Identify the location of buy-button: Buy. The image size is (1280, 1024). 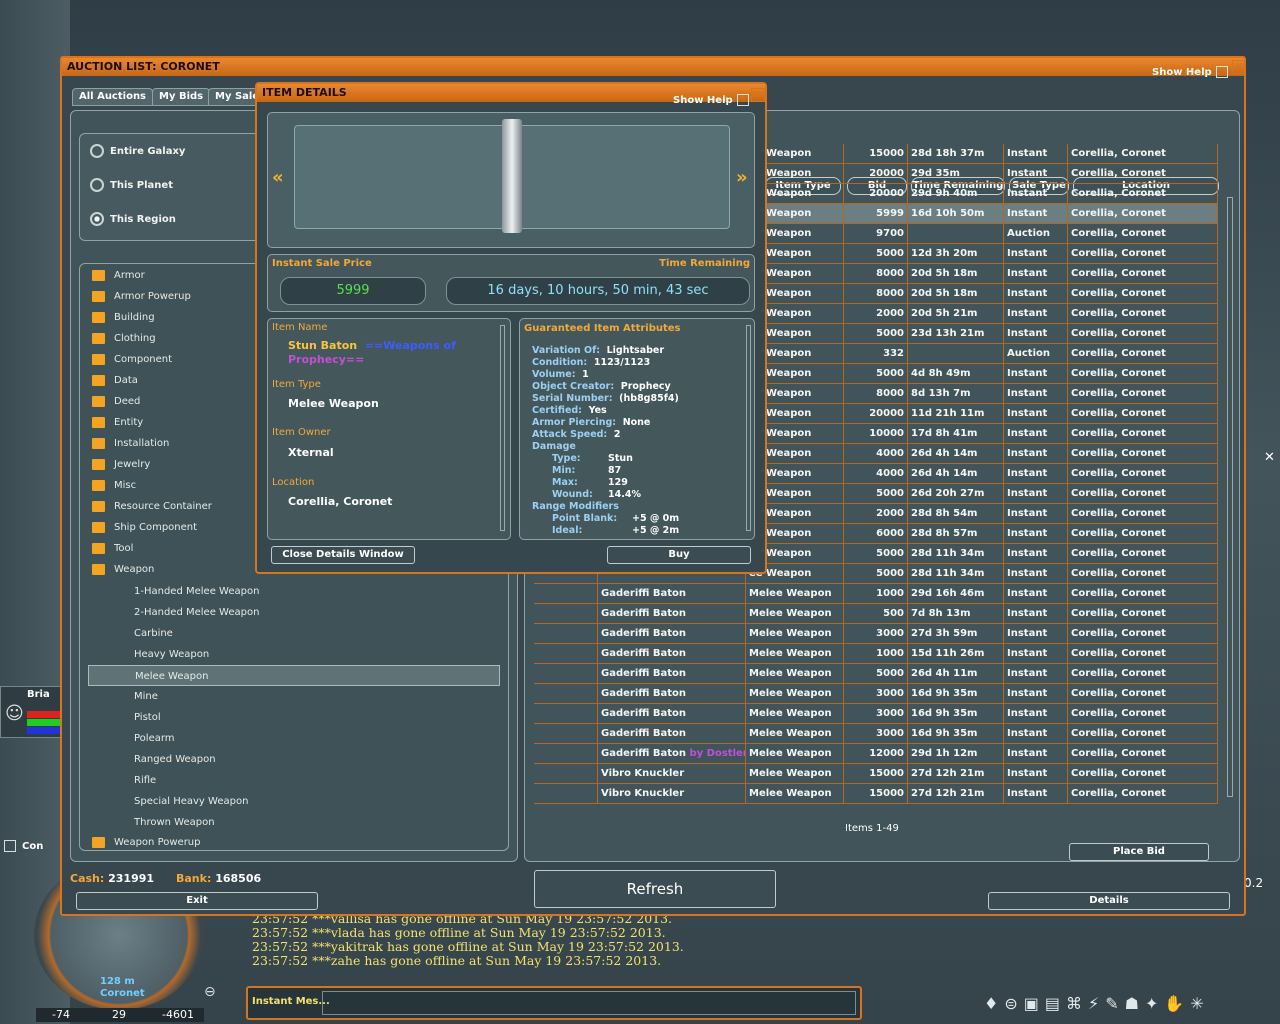
(679, 555).